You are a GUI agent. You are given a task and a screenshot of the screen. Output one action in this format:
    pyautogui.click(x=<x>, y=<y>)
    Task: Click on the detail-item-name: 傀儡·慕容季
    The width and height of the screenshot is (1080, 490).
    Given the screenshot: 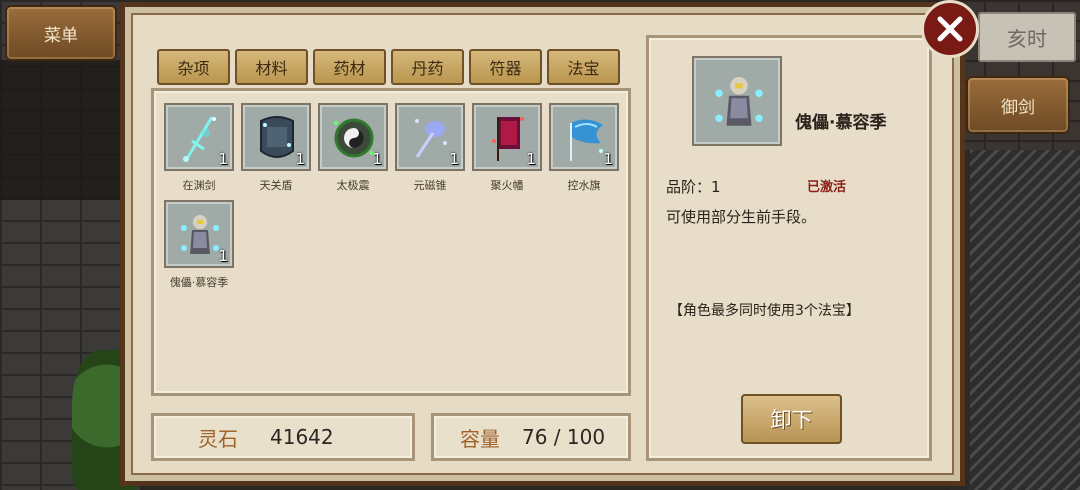 What is the action you would take?
    pyautogui.click(x=841, y=123)
    